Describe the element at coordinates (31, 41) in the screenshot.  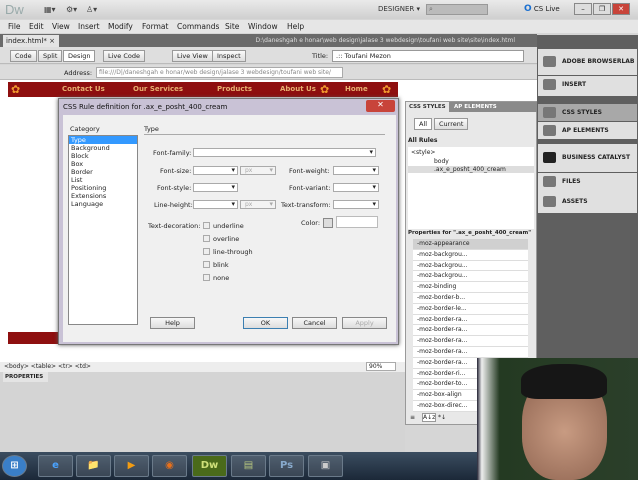
I see `document-tab: index.html* ×` at that location.